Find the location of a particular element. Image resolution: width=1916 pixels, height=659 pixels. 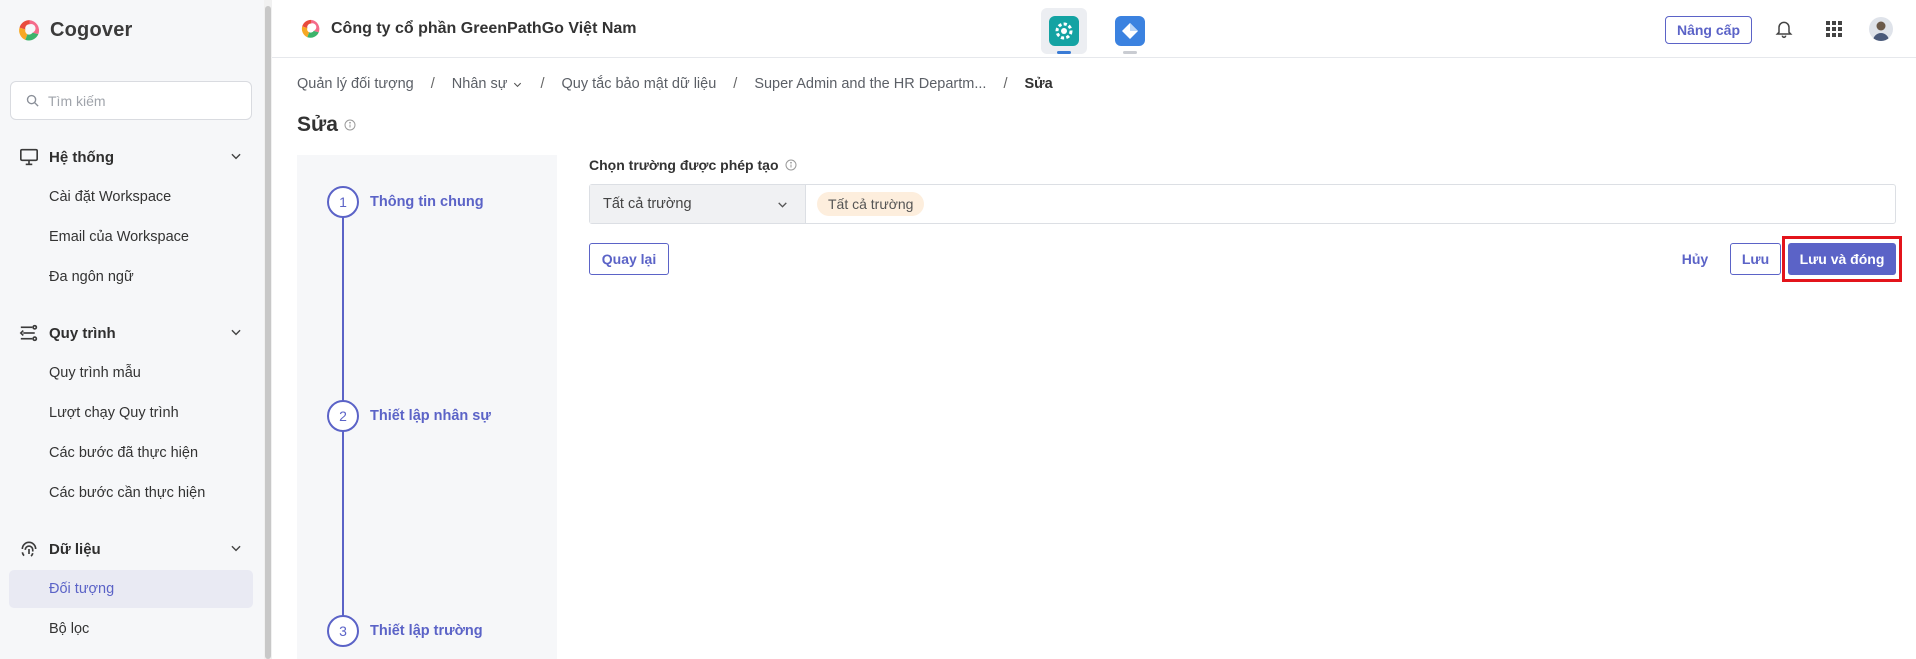

company-logo-icon is located at coordinates (310, 28).